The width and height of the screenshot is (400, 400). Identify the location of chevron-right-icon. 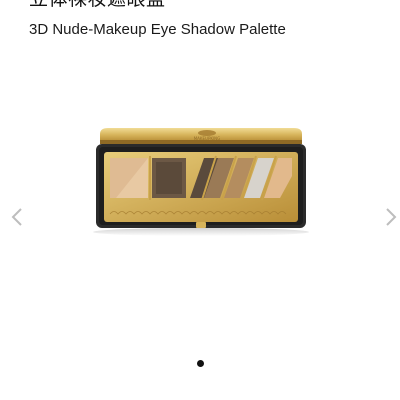
(391, 217).